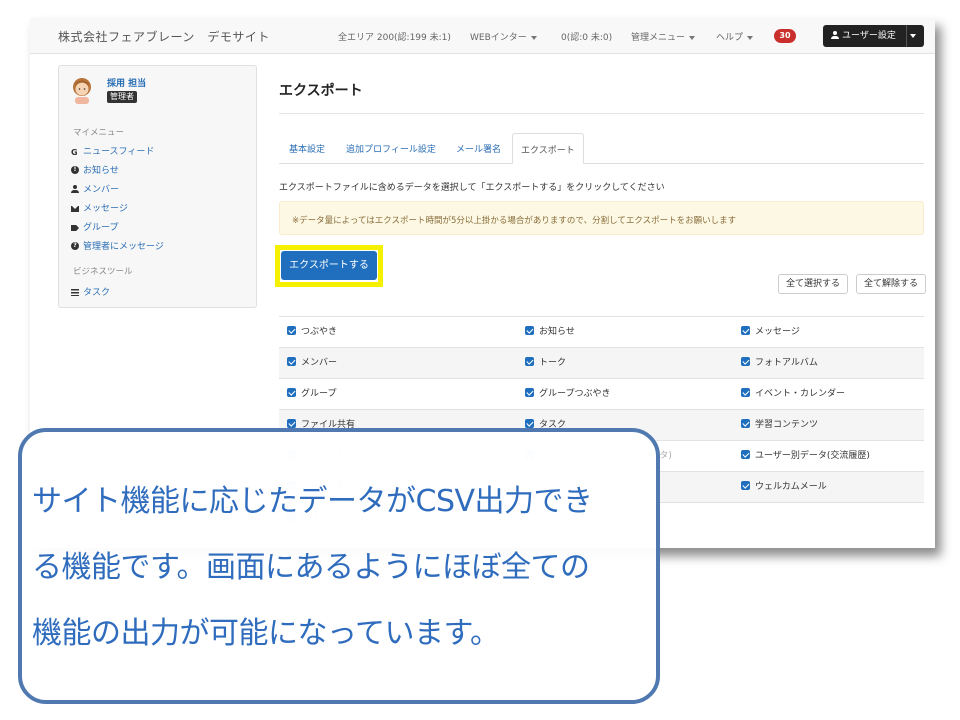 The height and width of the screenshot is (720, 960). What do you see at coordinates (787, 425) in the screenshot?
I see `export-option-label: 学習コンテンツ` at bounding box center [787, 425].